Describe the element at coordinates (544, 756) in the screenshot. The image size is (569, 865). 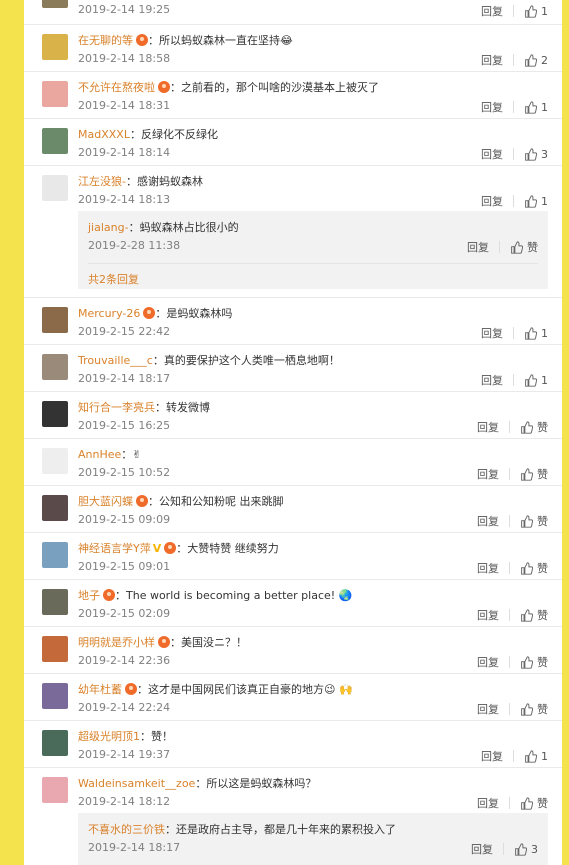
I see `like-count: 1` at that location.